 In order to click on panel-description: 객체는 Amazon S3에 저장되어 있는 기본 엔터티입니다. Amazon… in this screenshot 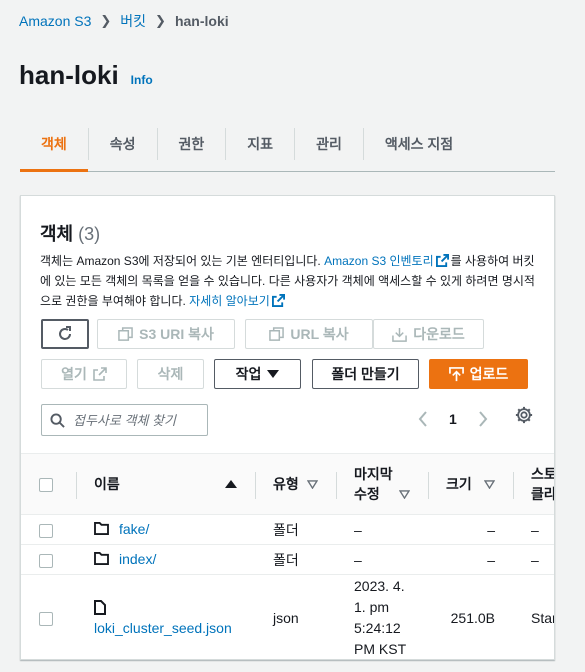, I will do `click(287, 281)`.